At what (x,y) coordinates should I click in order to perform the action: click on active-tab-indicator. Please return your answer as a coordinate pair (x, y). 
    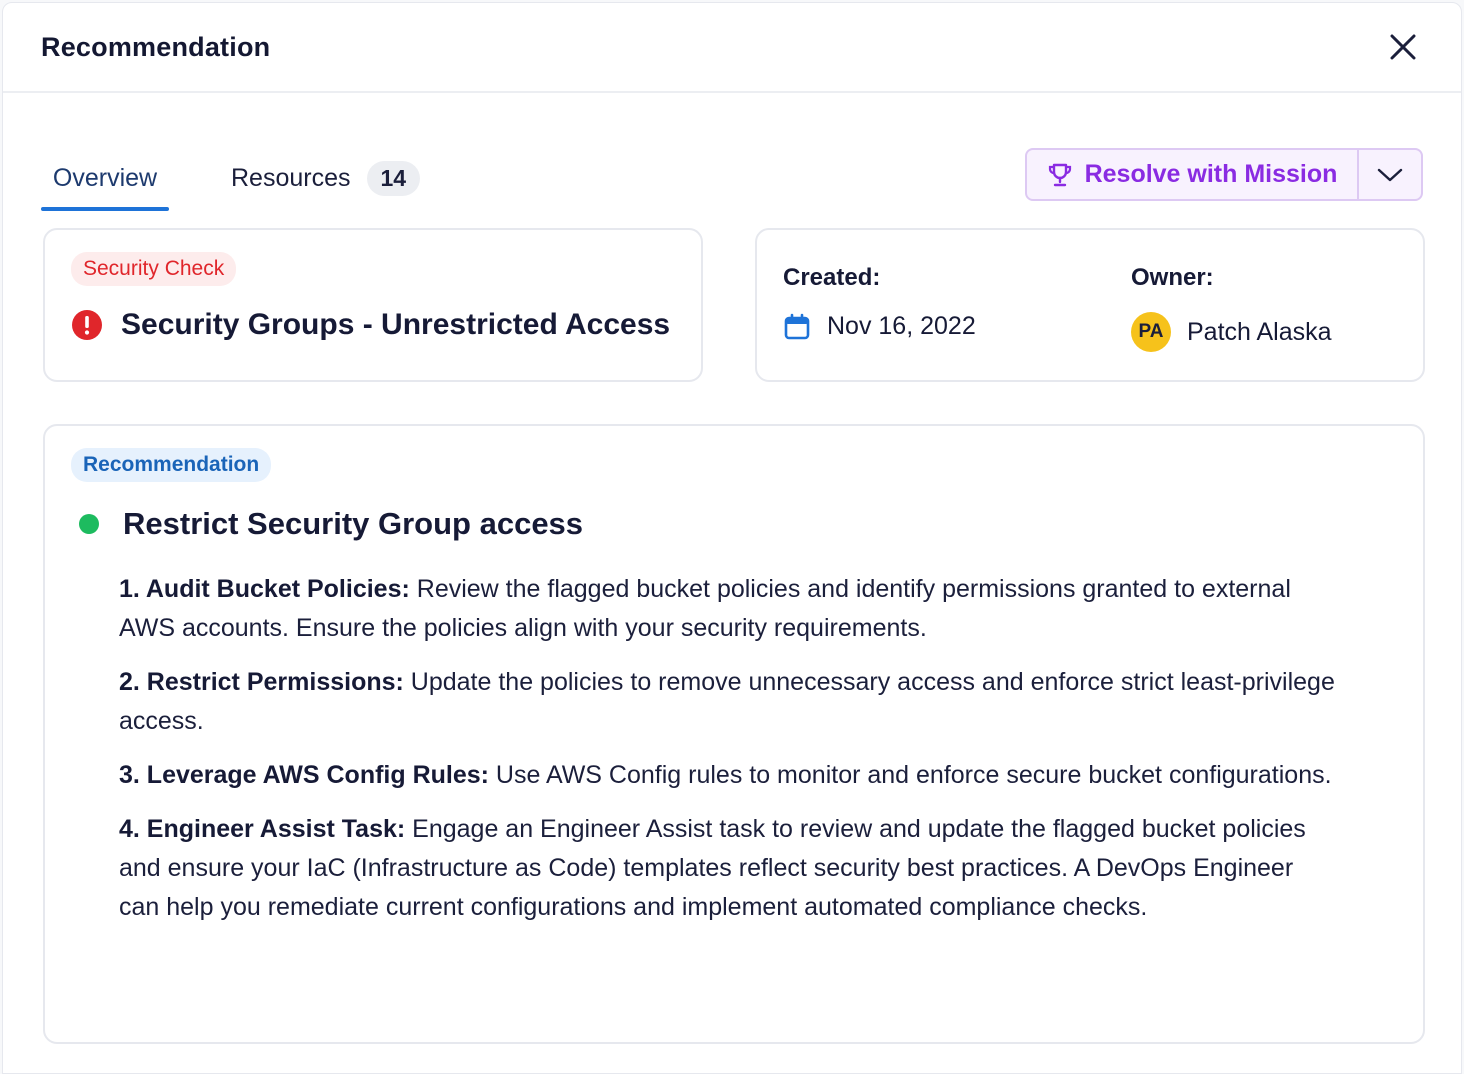
    Looking at the image, I should click on (105, 209).